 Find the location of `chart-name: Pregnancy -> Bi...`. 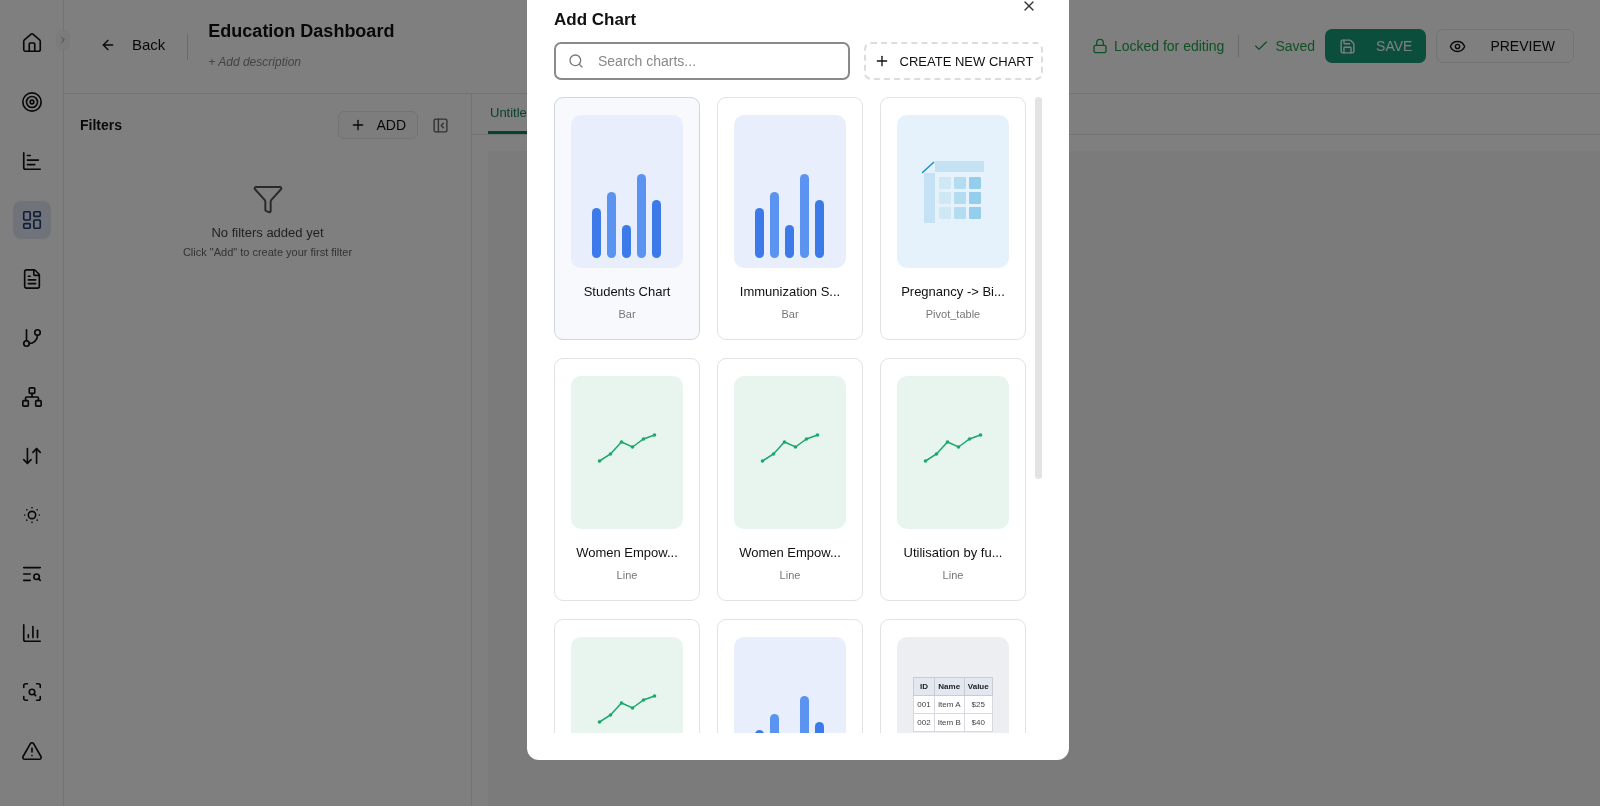

chart-name: Pregnancy -> Bi... is located at coordinates (953, 291).